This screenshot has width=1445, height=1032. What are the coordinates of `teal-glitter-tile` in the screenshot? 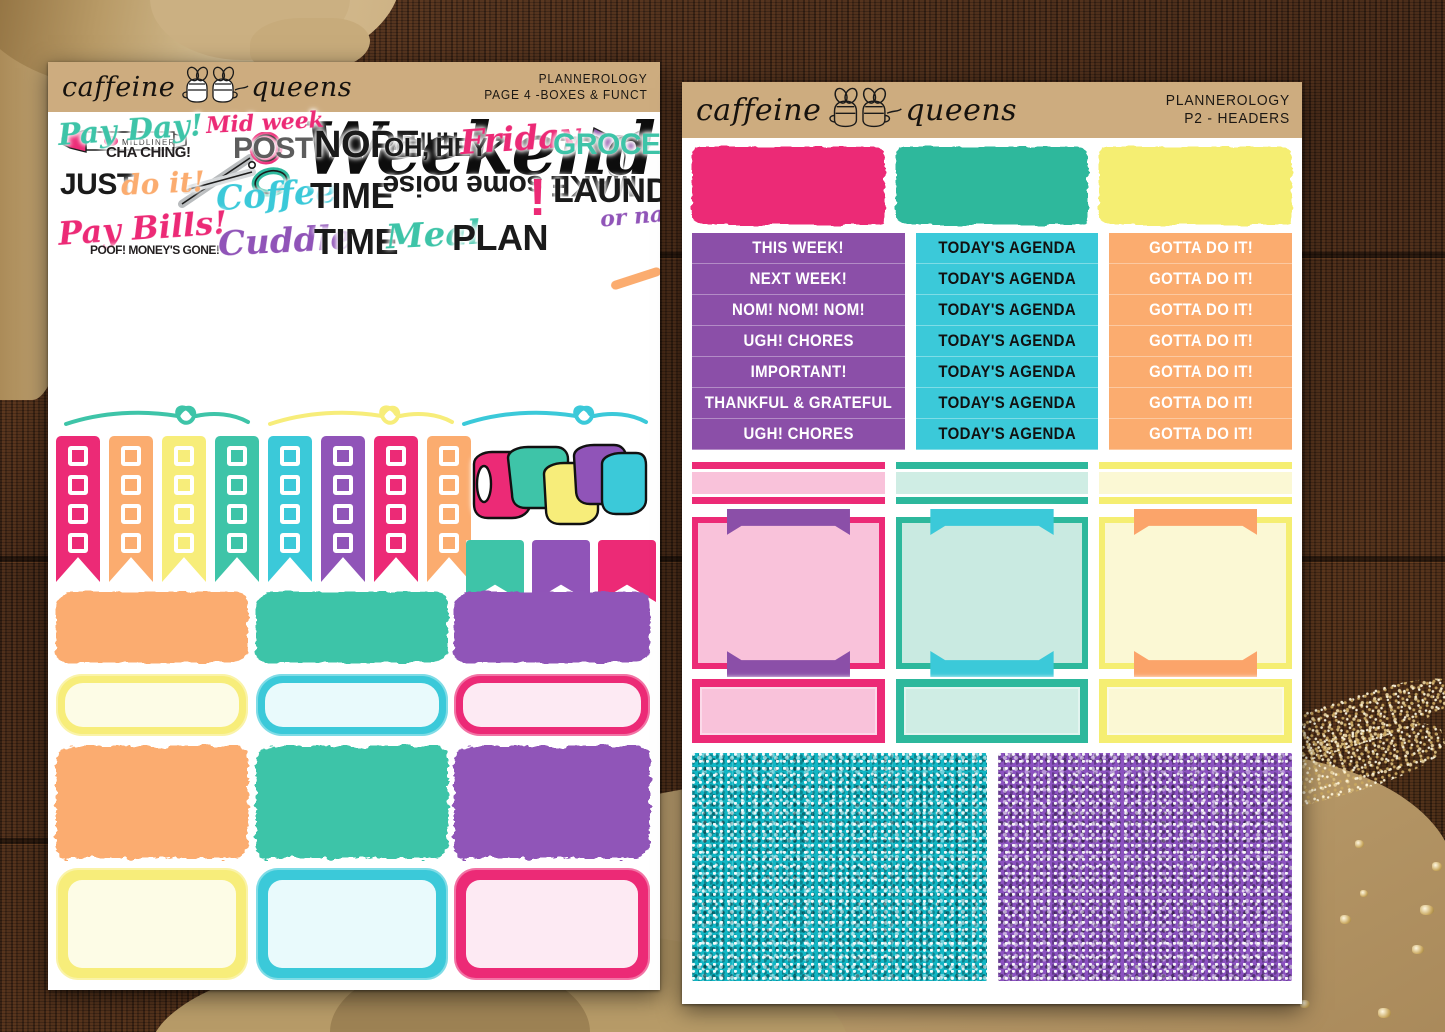 It's located at (839, 867).